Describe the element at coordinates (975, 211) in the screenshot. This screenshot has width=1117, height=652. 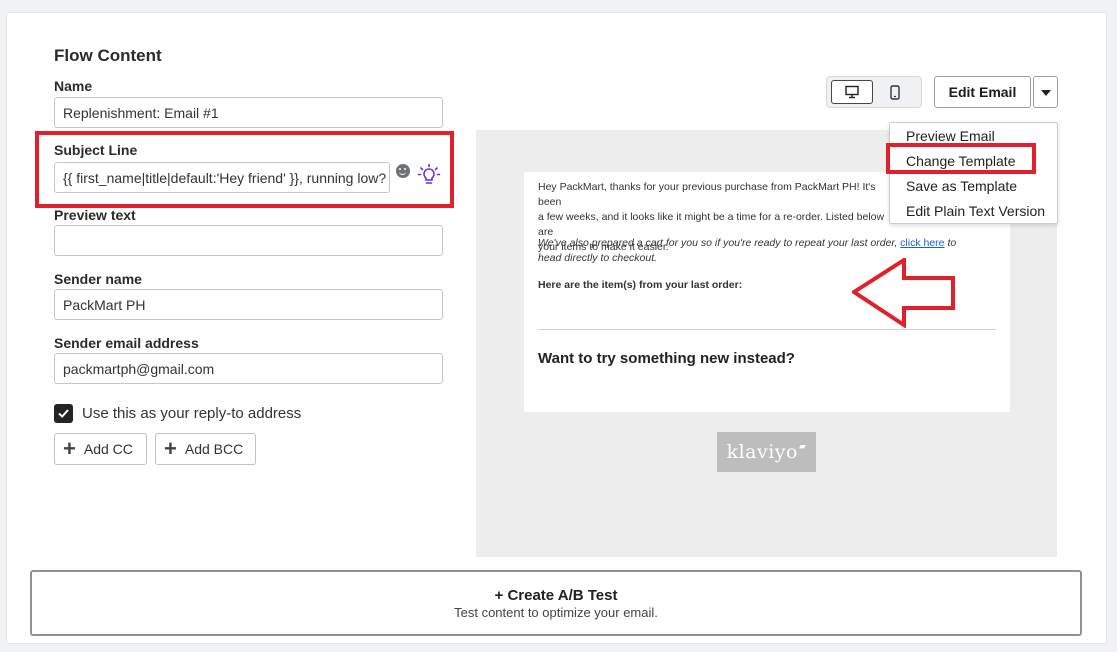
I see `menu-item-edit-plain-text: Edit Plain Text Version` at that location.